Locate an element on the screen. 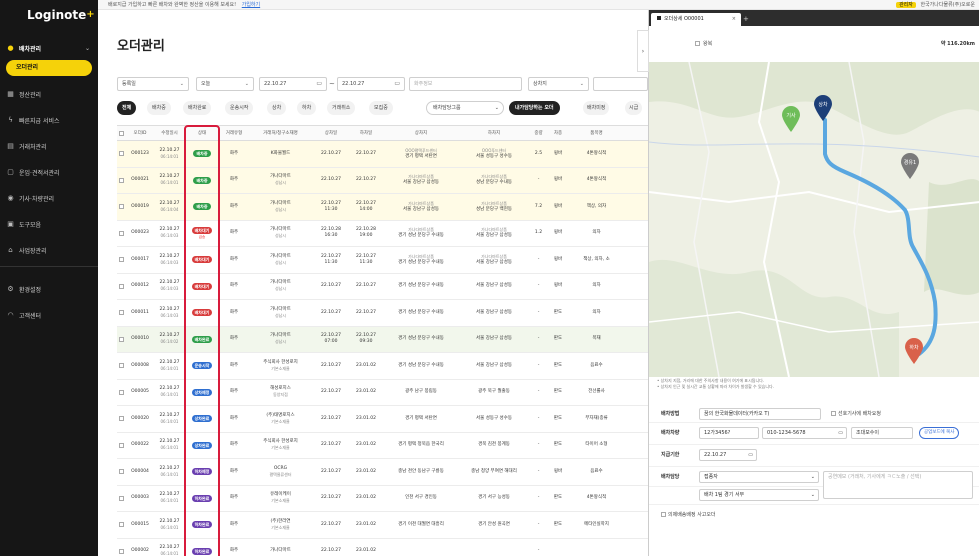 The image size is (979, 556). driver-name-field: 조대모수이 is located at coordinates (882, 433).